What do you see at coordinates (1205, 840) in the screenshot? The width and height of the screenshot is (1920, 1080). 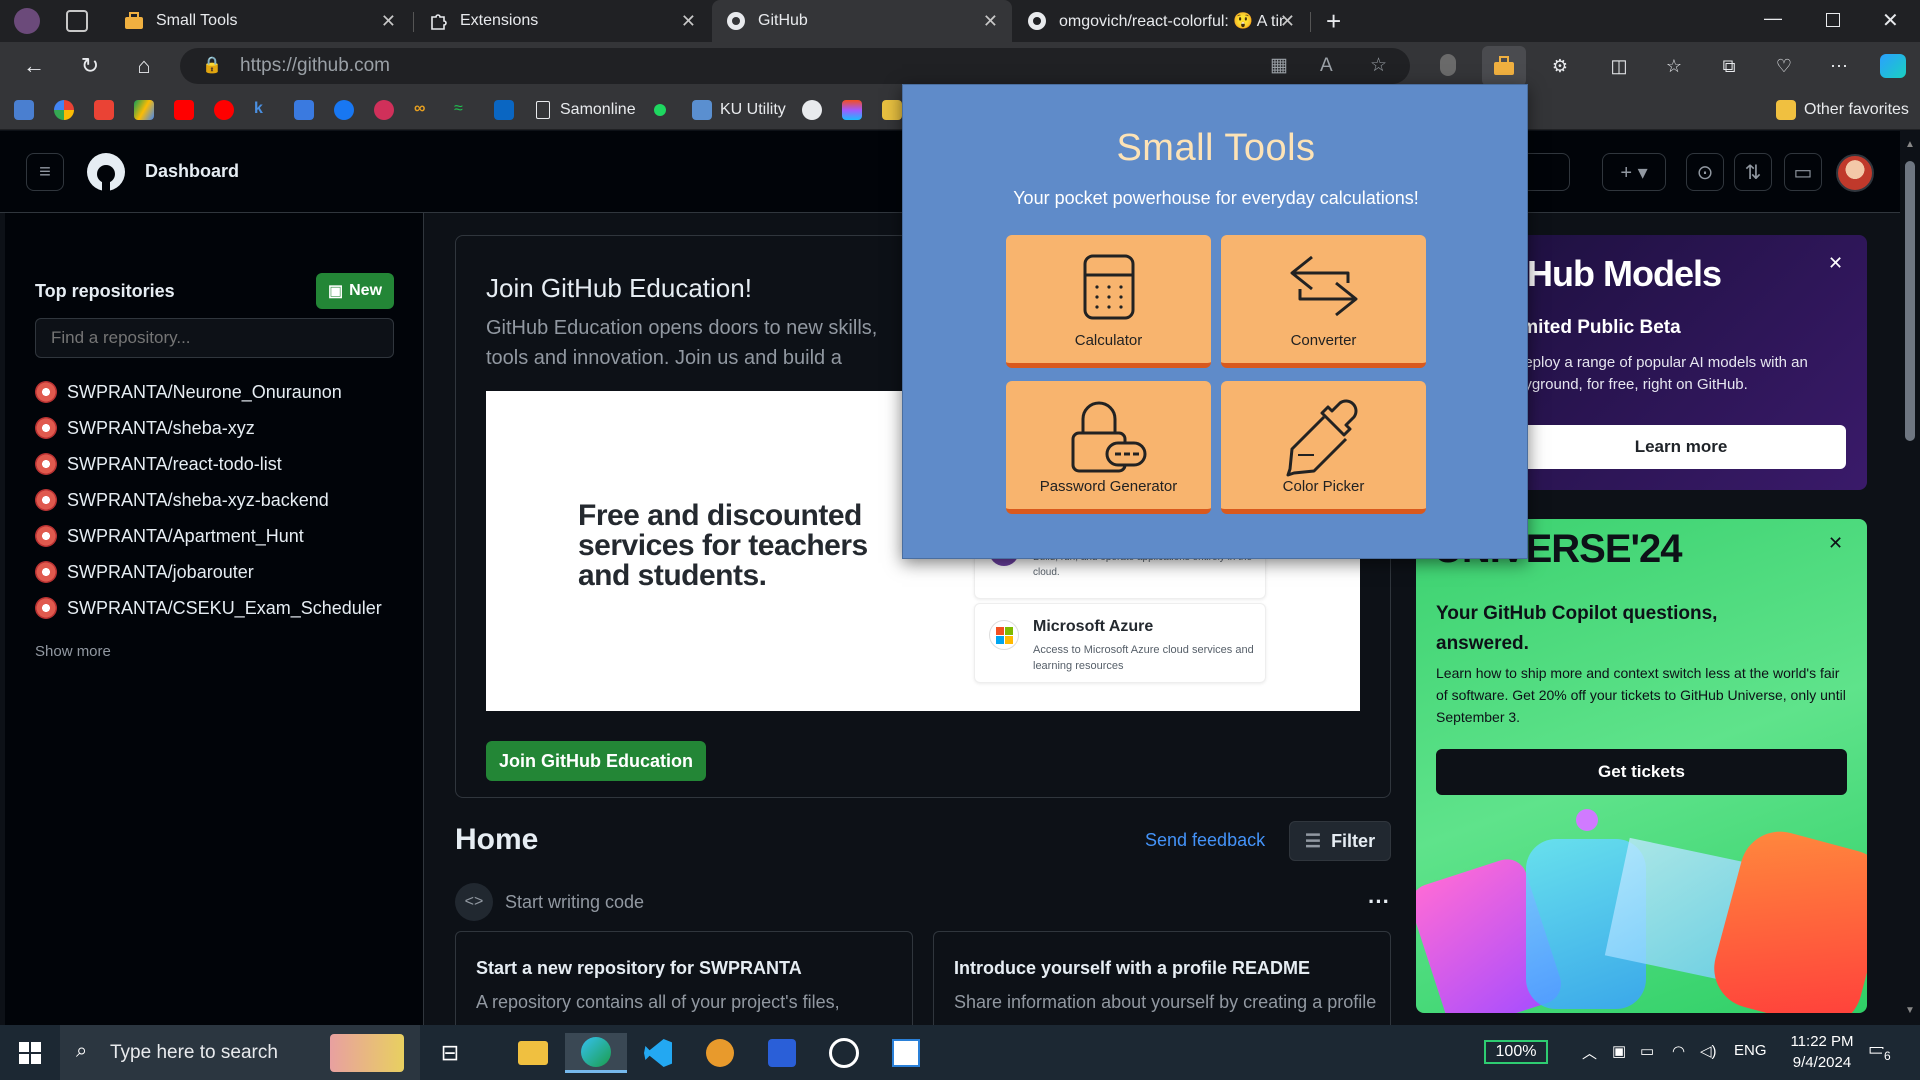 I see `send-feedback-link: Send feedback` at bounding box center [1205, 840].